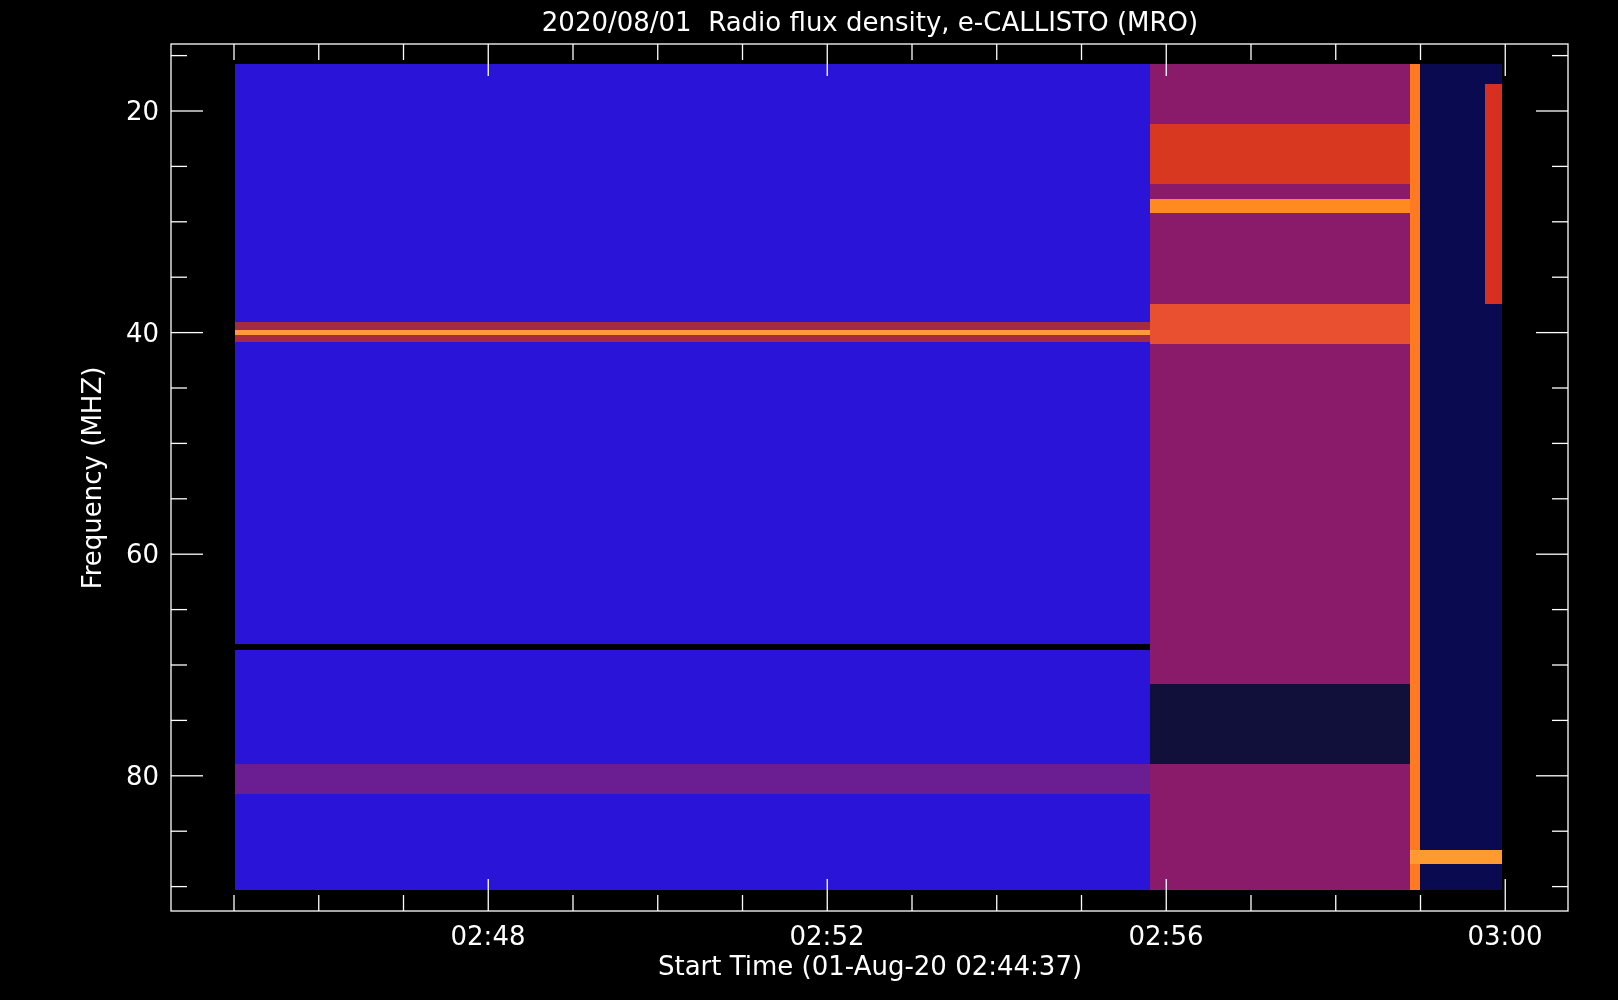 This screenshot has height=1000, width=1618. I want to click on y-tick-label: 60, so click(142, 554).